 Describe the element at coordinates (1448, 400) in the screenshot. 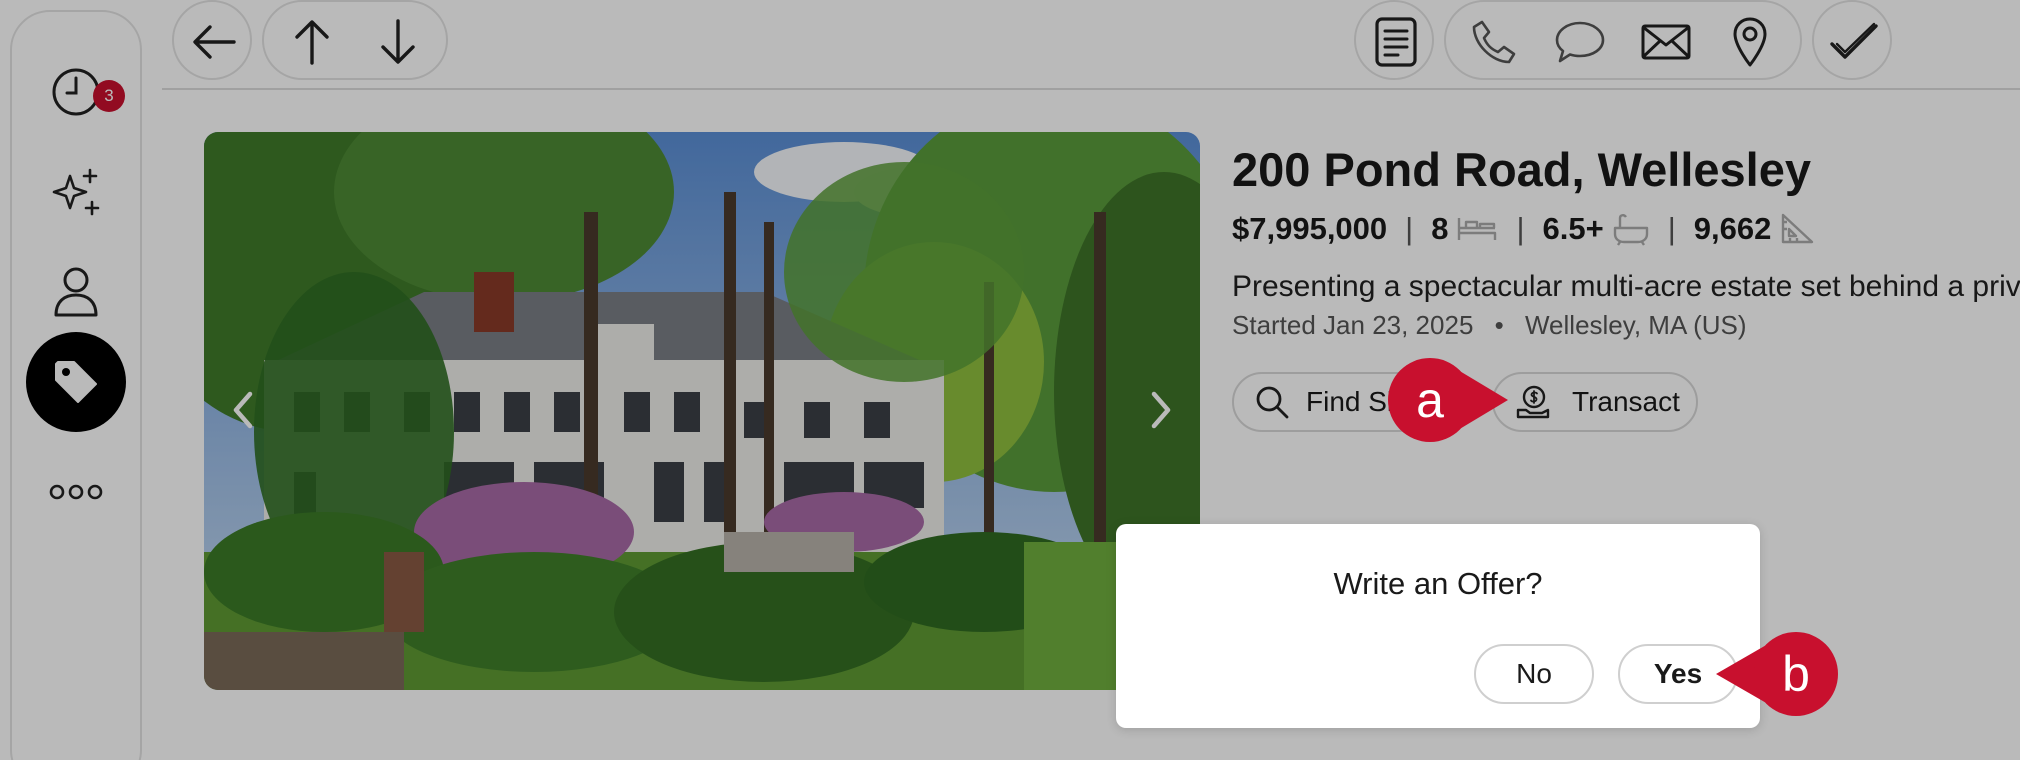

I see `callout-a: a` at that location.